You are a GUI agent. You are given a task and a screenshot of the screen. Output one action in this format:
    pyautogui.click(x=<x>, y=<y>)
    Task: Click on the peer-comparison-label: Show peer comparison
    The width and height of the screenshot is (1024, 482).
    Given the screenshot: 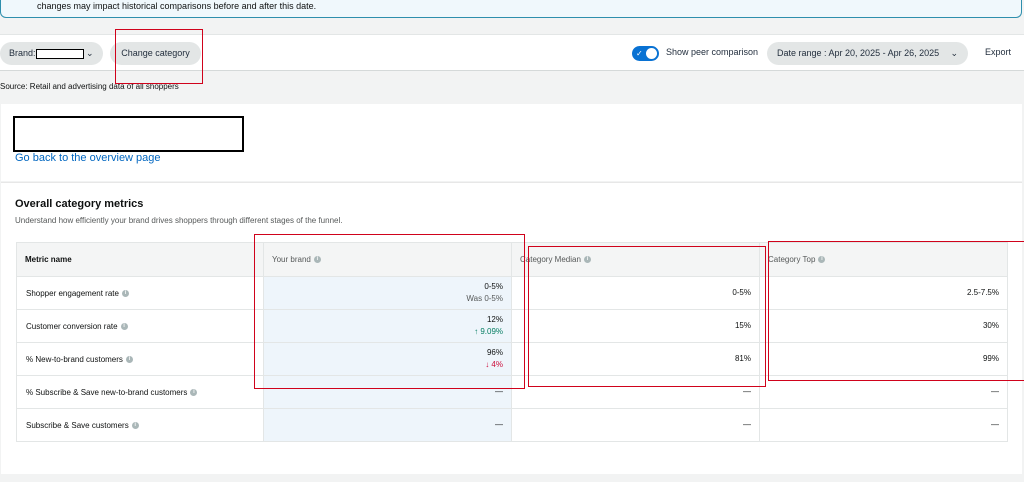 What is the action you would take?
    pyautogui.click(x=712, y=52)
    